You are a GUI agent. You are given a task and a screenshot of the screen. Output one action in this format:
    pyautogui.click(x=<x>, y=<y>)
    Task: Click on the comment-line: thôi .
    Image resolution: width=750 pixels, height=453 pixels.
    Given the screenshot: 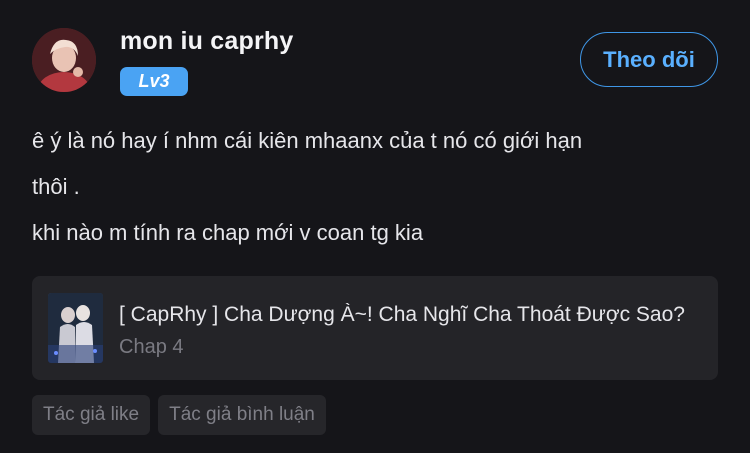 What is the action you would take?
    pyautogui.click(x=56, y=186)
    